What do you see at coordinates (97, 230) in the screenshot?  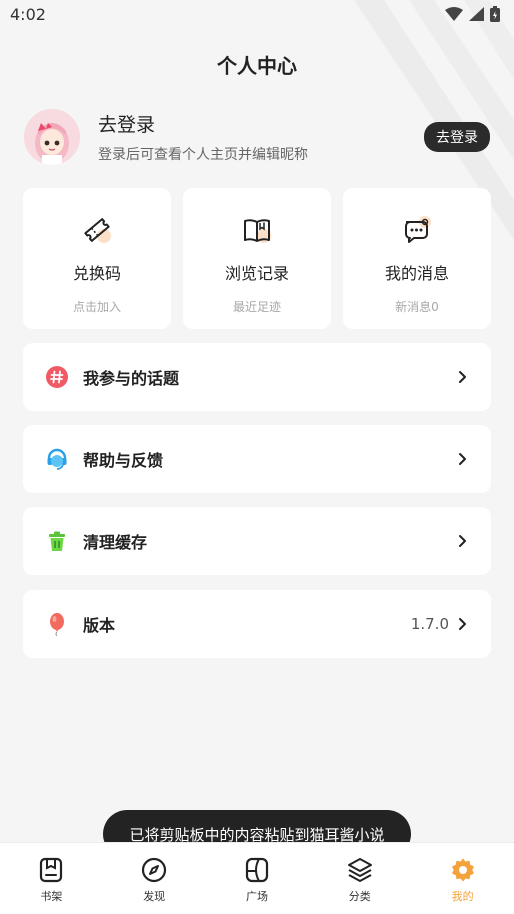 I see `ticket-icon` at bounding box center [97, 230].